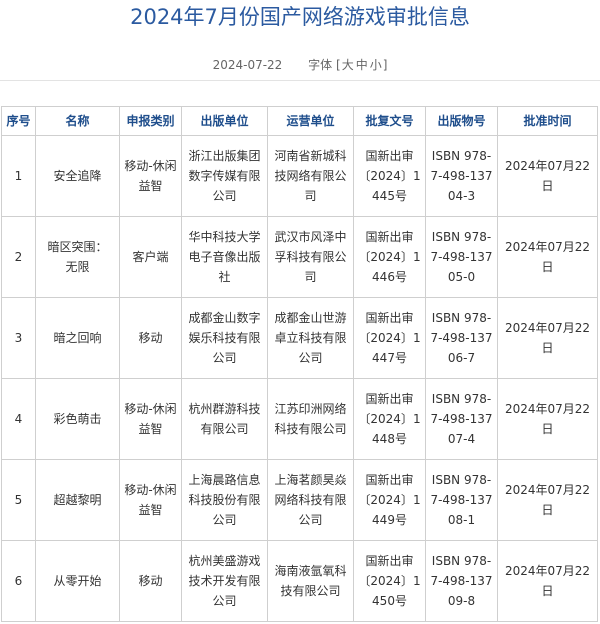  Describe the element at coordinates (300, 65) in the screenshot. I see `article-meta: 2024-07-22 字体 [大中小]` at that location.